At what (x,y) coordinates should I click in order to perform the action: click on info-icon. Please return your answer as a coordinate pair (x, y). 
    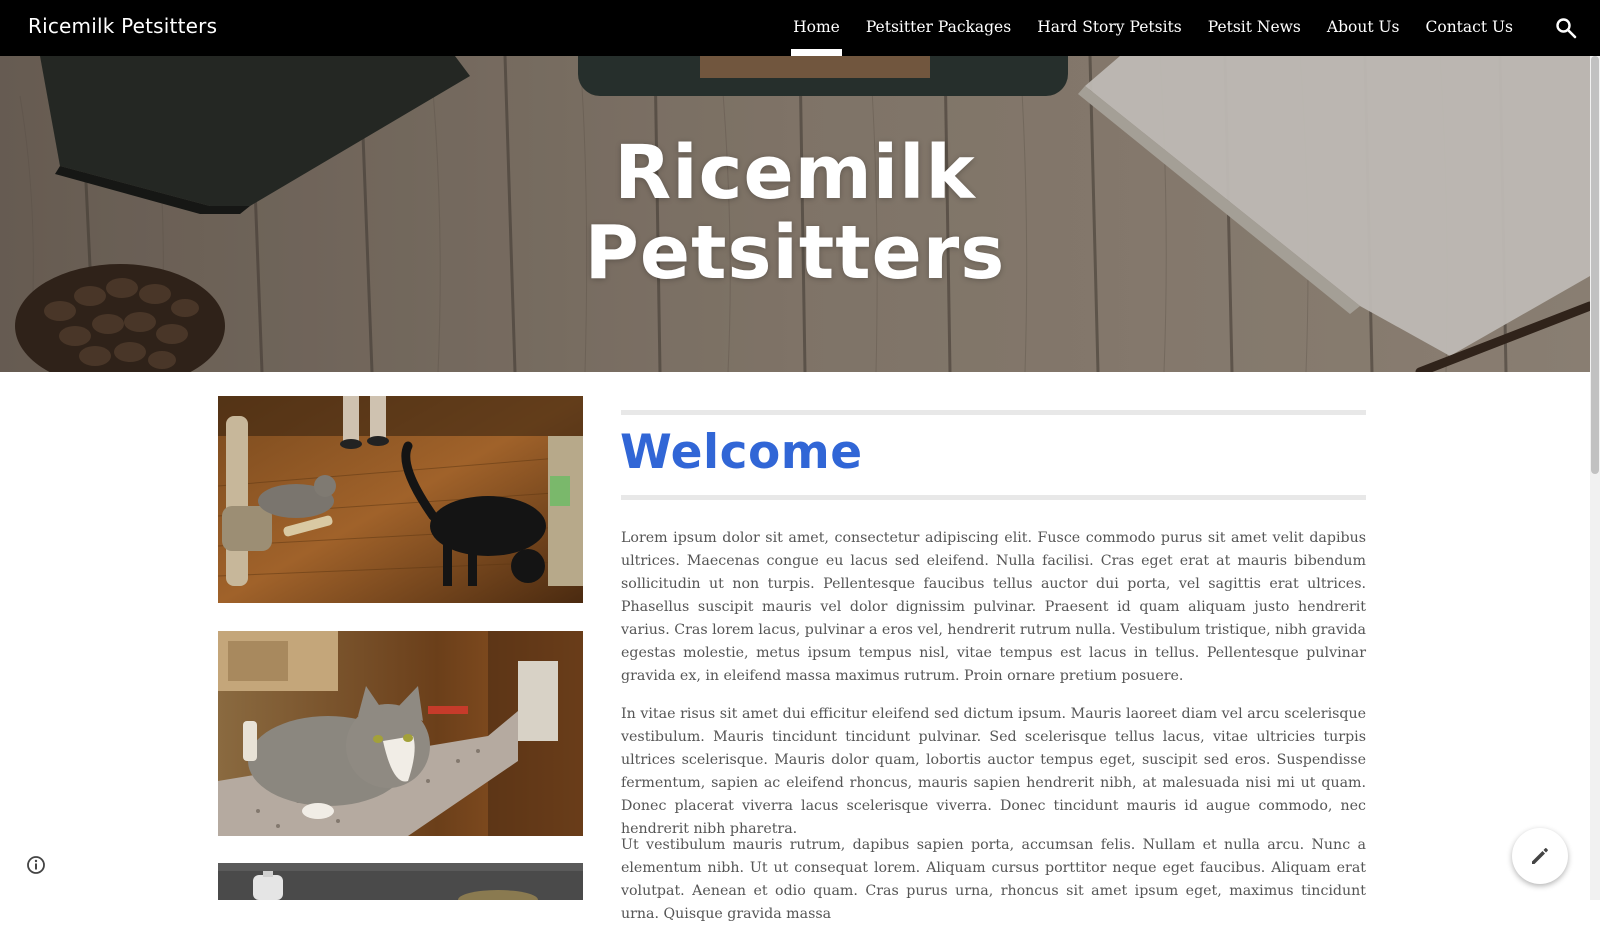
    Looking at the image, I should click on (36, 865).